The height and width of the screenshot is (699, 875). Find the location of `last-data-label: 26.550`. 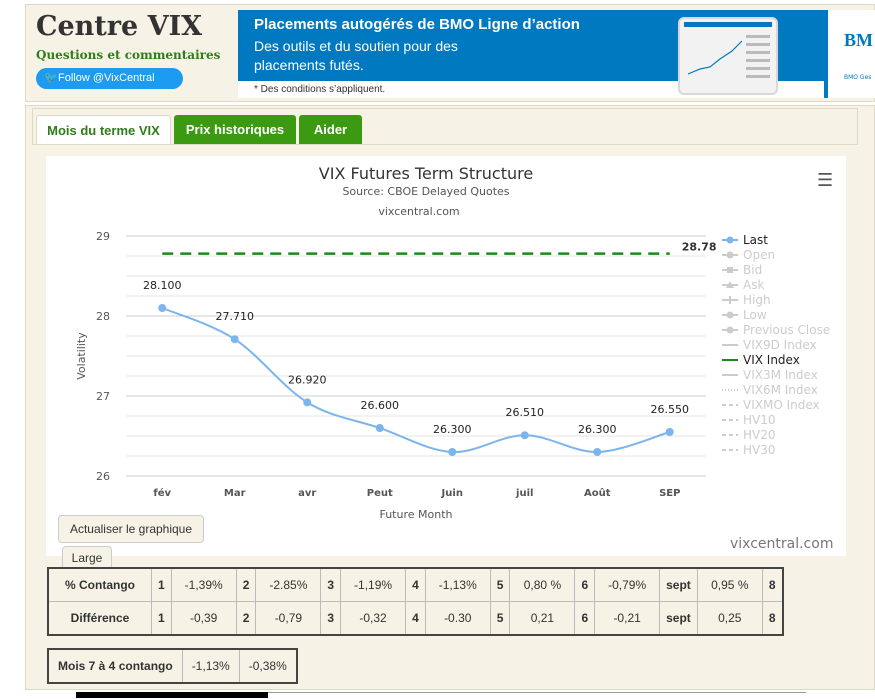

last-data-label: 26.550 is located at coordinates (670, 409).